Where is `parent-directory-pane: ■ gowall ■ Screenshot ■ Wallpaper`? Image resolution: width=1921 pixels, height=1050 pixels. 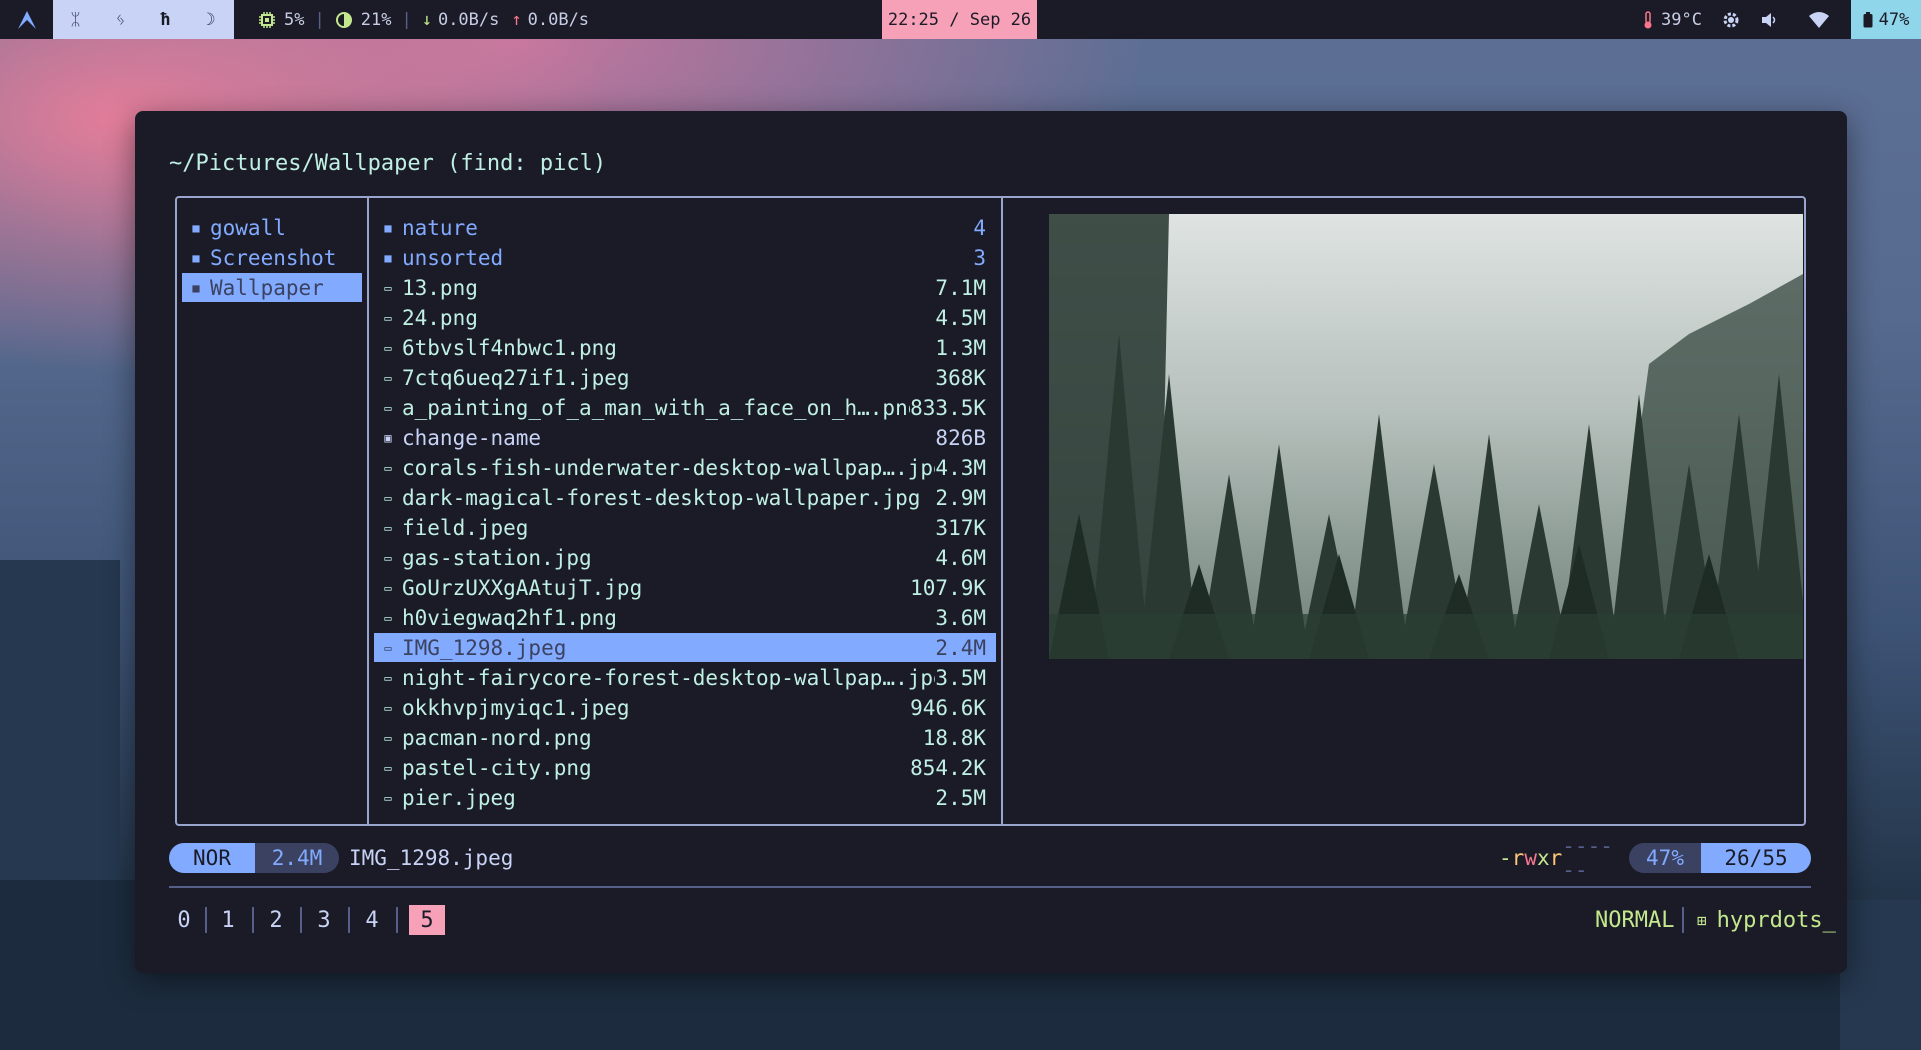 parent-directory-pane: ■ gowall ■ Screenshot ■ Wallpaper is located at coordinates (272, 511).